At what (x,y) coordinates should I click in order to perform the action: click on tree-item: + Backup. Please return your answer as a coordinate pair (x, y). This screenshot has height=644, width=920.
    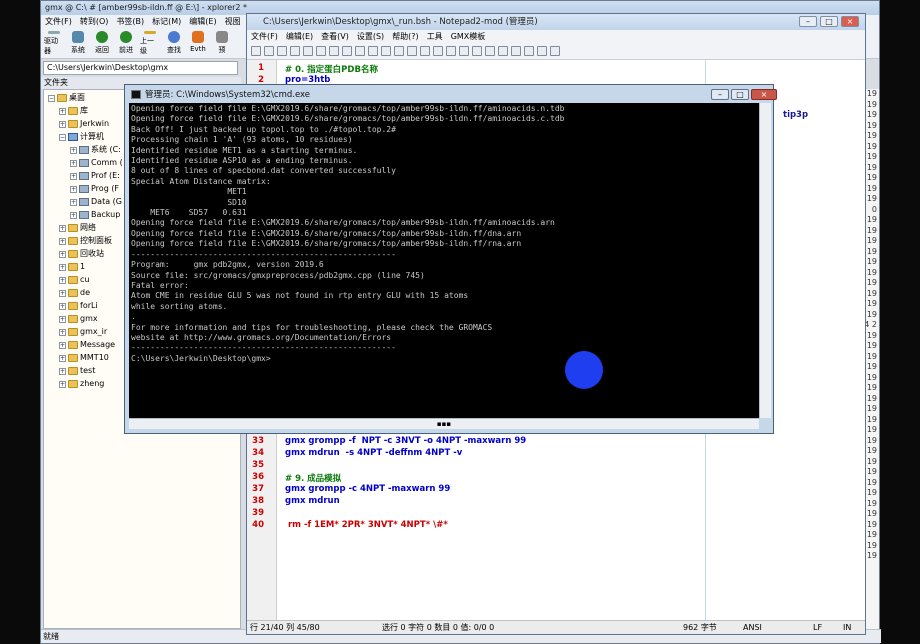
    Looking at the image, I should click on (95, 215).